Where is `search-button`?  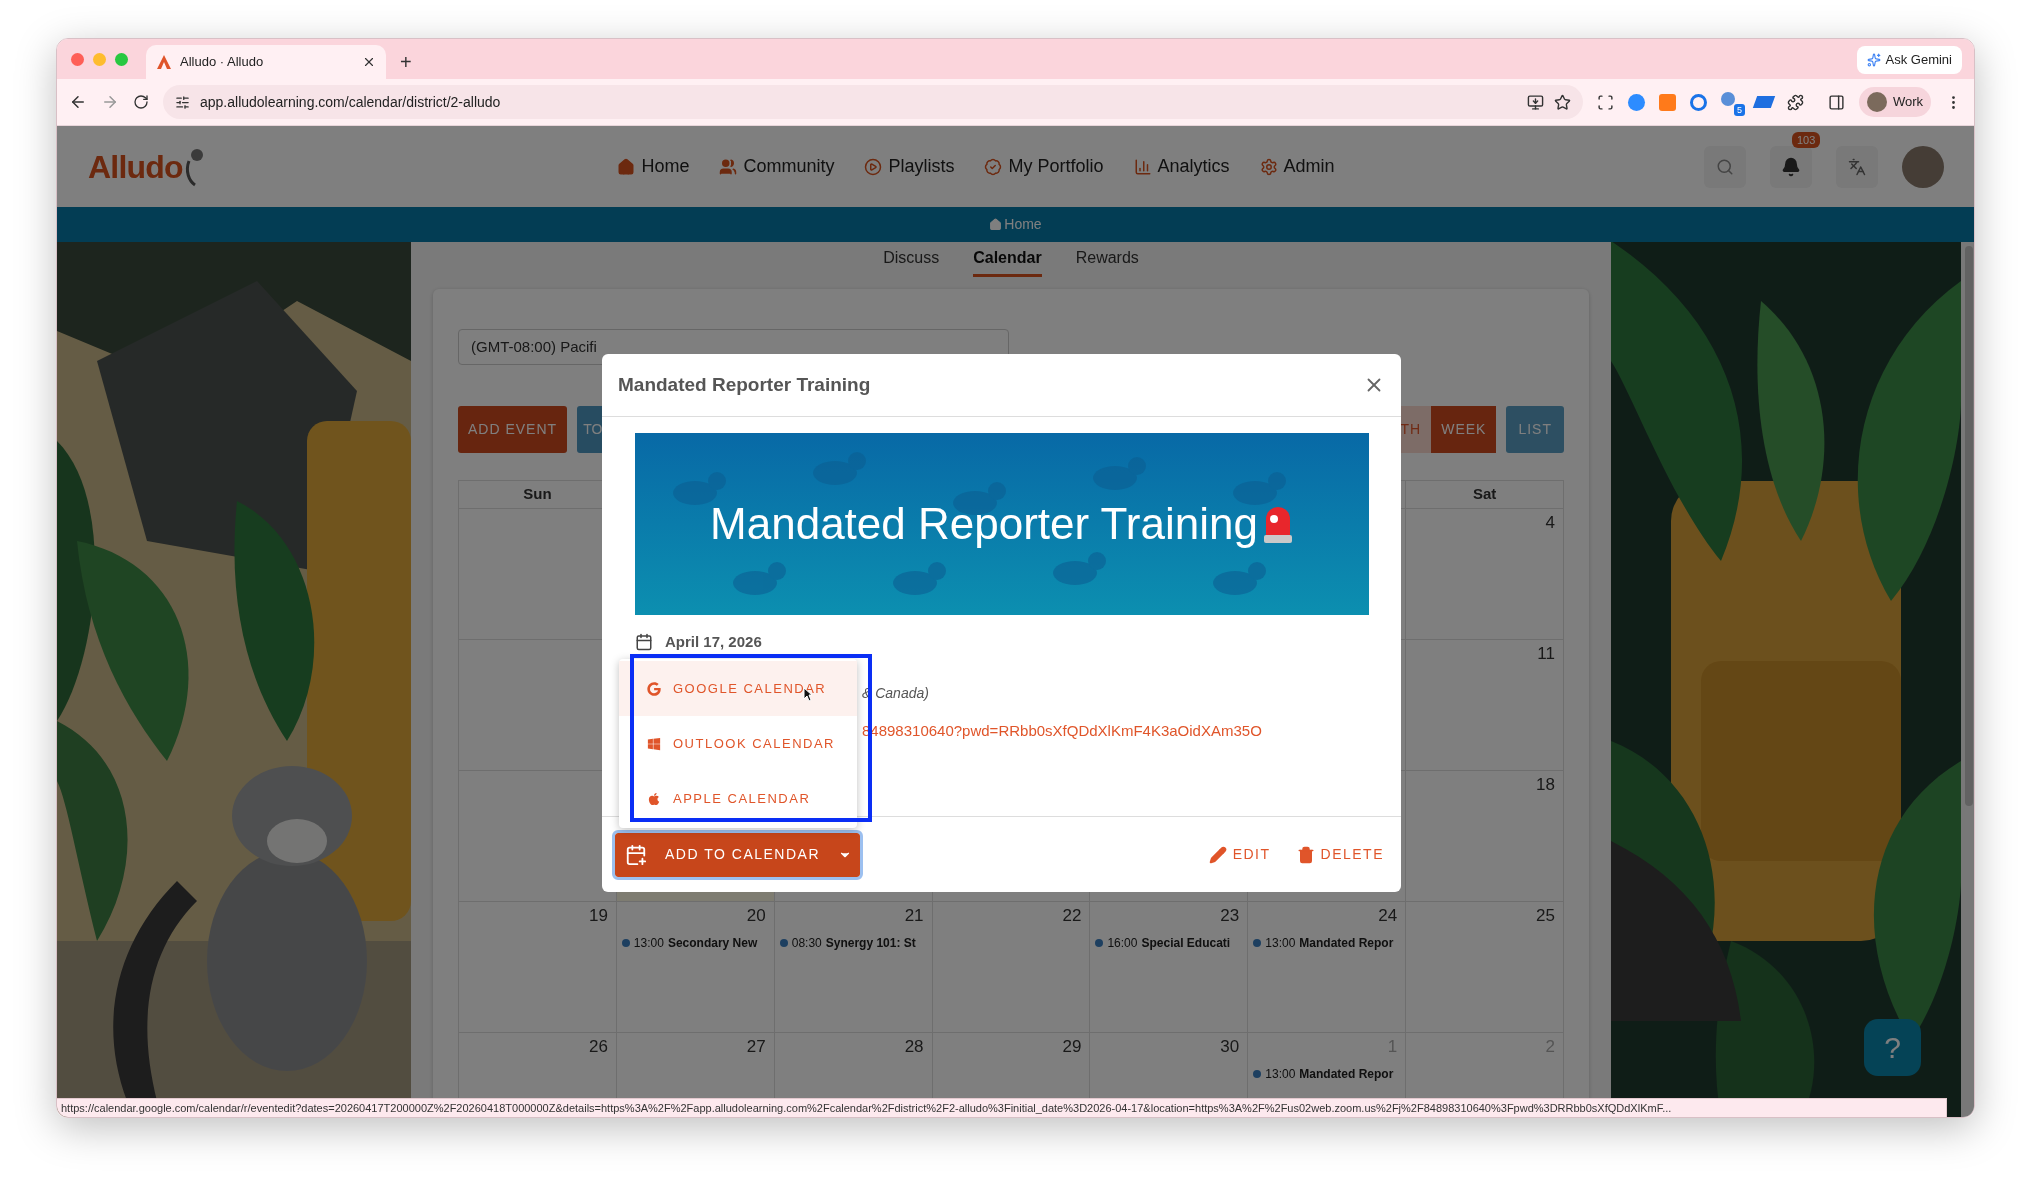
search-button is located at coordinates (1725, 166).